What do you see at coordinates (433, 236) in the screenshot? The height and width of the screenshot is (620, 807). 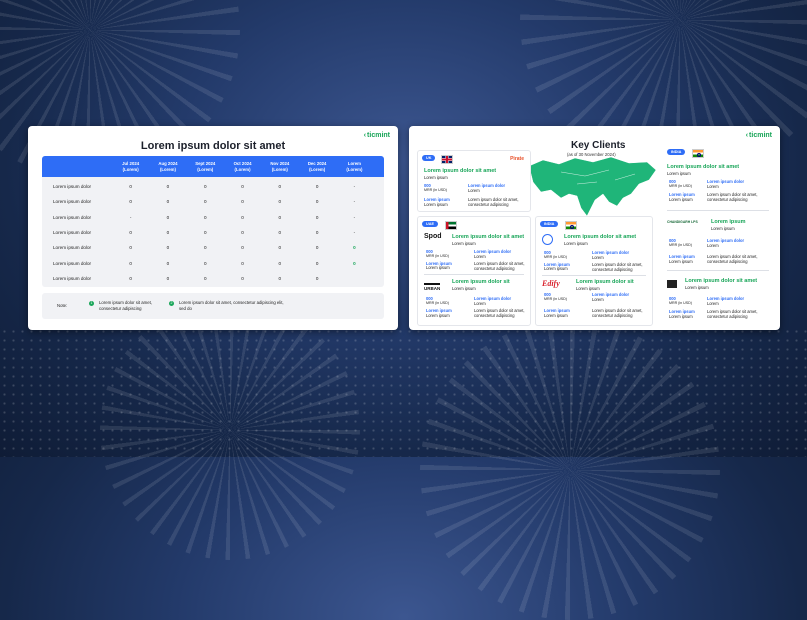 I see `client-logo-1: Spod` at bounding box center [433, 236].